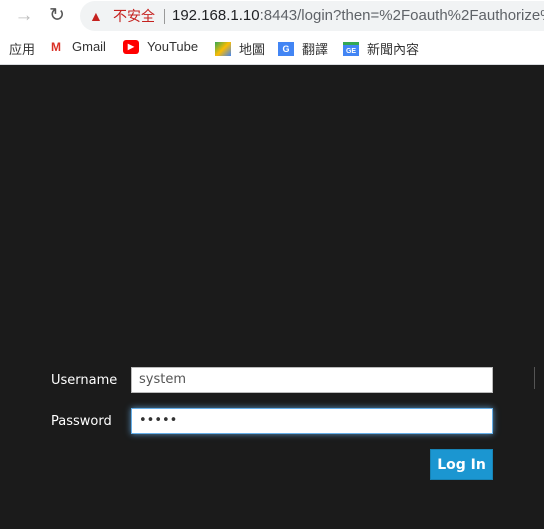  I want to click on bookmark-label: YouTube, so click(173, 46).